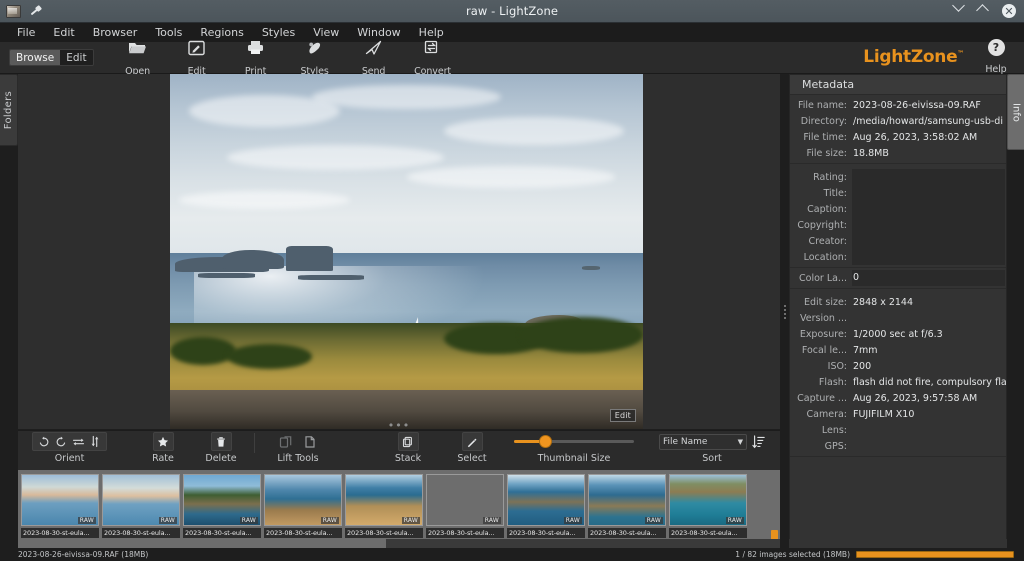 This screenshot has width=1024, height=561. I want to click on menu-item-file: File, so click(26, 32).